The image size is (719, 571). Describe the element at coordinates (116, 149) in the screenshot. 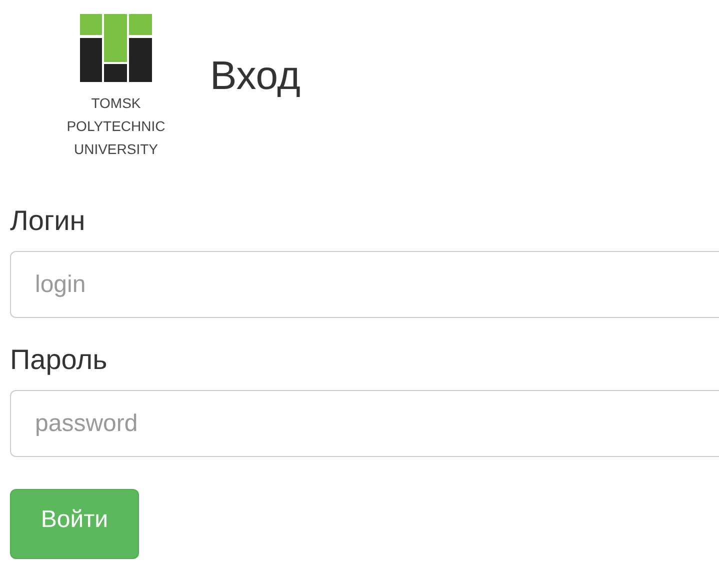

I see `logo-text: UNIVERSITY` at that location.